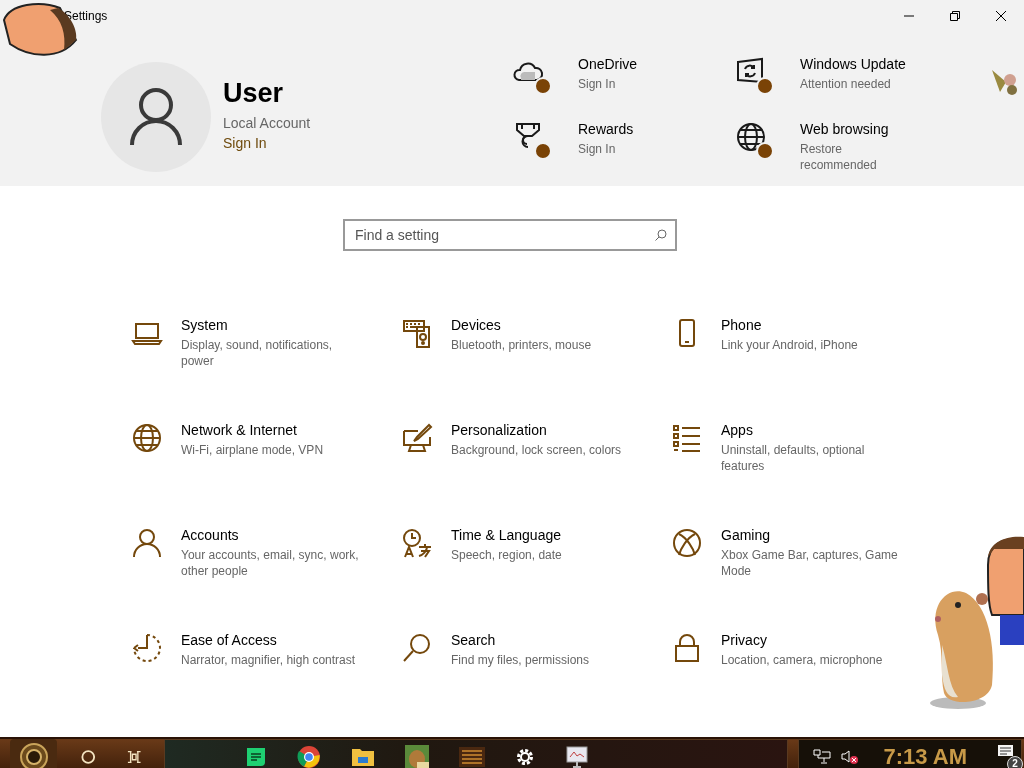 This screenshot has height=768, width=1024. Describe the element at coordinates (270, 563) in the screenshot. I see `category-description: Your accounts, email, sync, work, other people` at that location.